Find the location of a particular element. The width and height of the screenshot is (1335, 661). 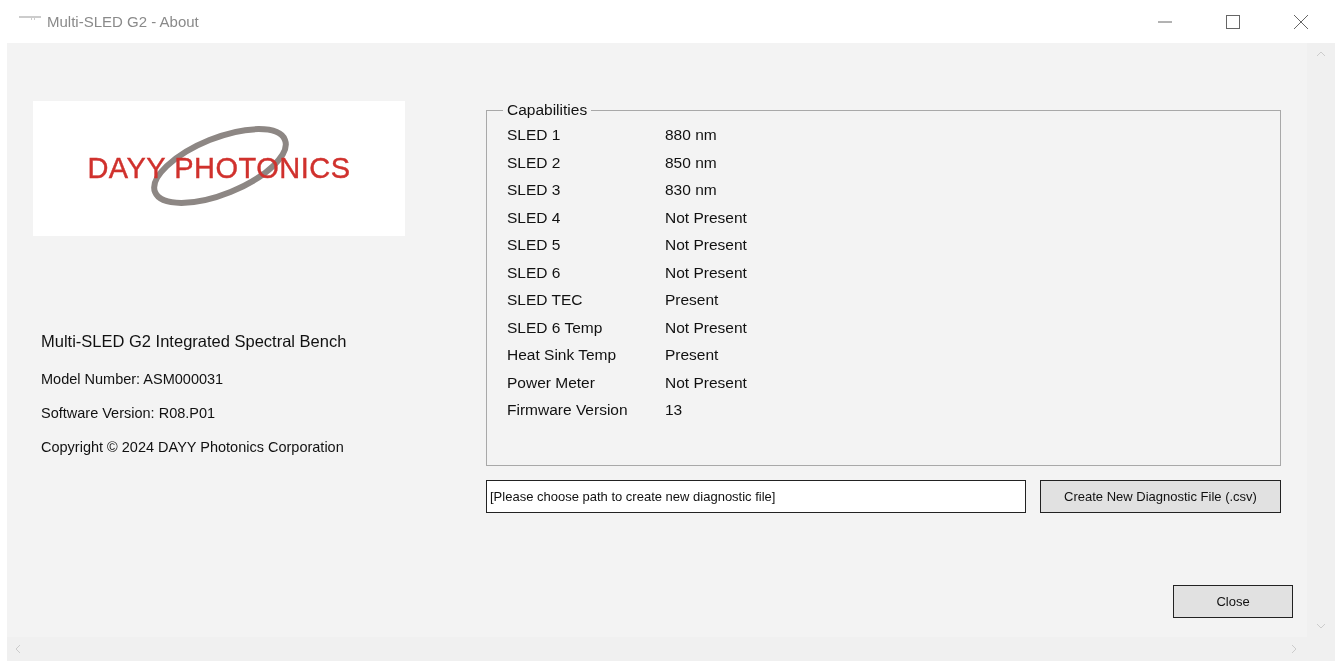

scroll-down-icon is located at coordinates (1321, 626).